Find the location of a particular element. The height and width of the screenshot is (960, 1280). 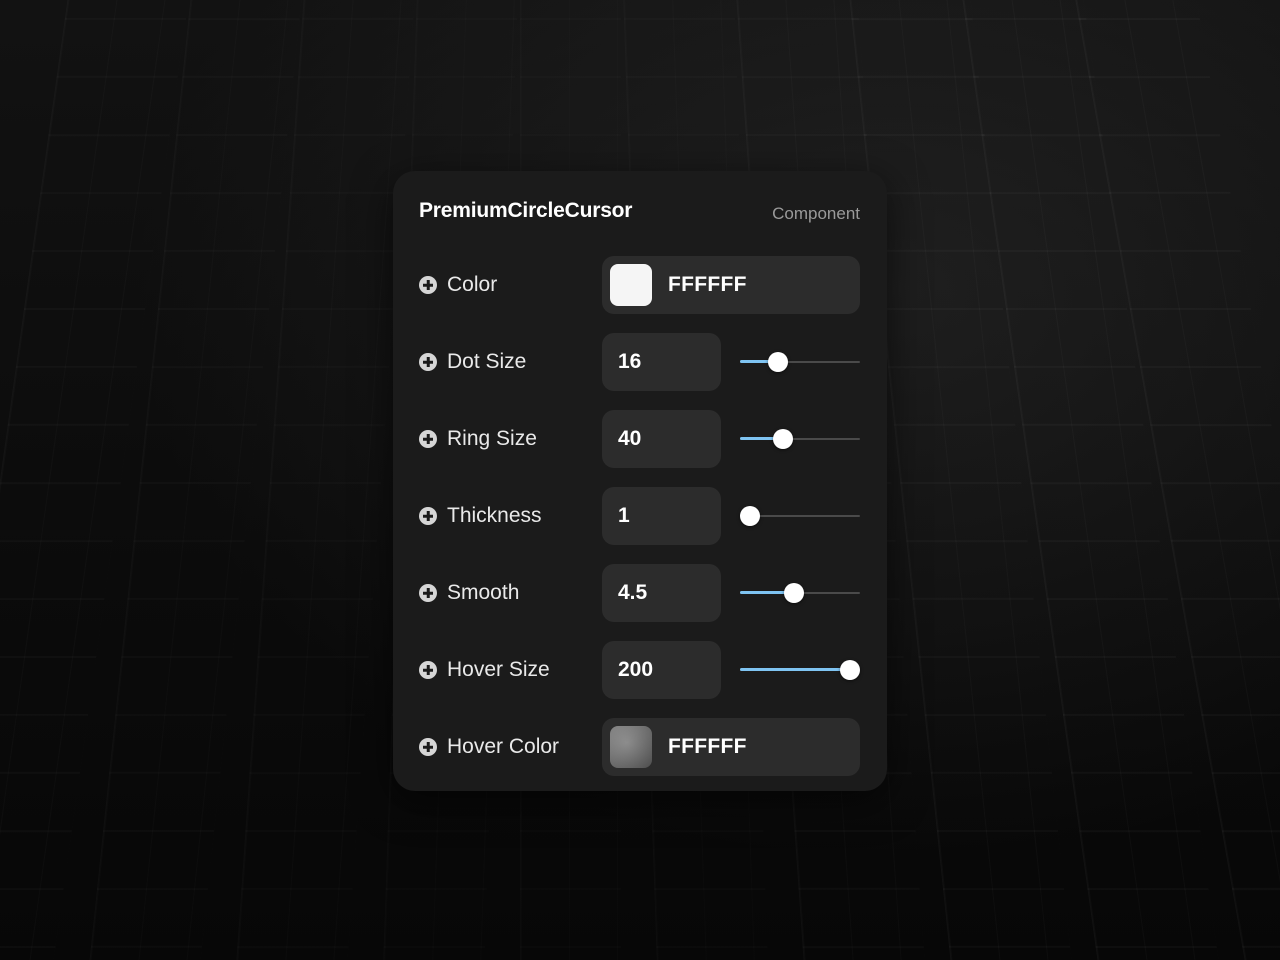

number-input: 4.5 is located at coordinates (661, 593).